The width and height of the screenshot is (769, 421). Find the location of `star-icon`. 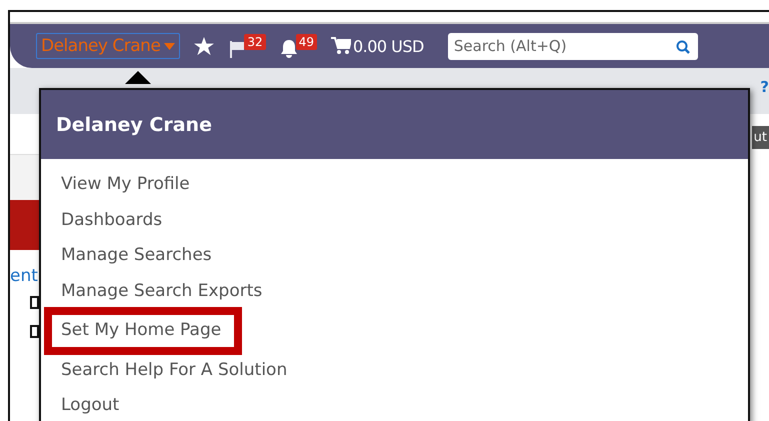

star-icon is located at coordinates (204, 46).